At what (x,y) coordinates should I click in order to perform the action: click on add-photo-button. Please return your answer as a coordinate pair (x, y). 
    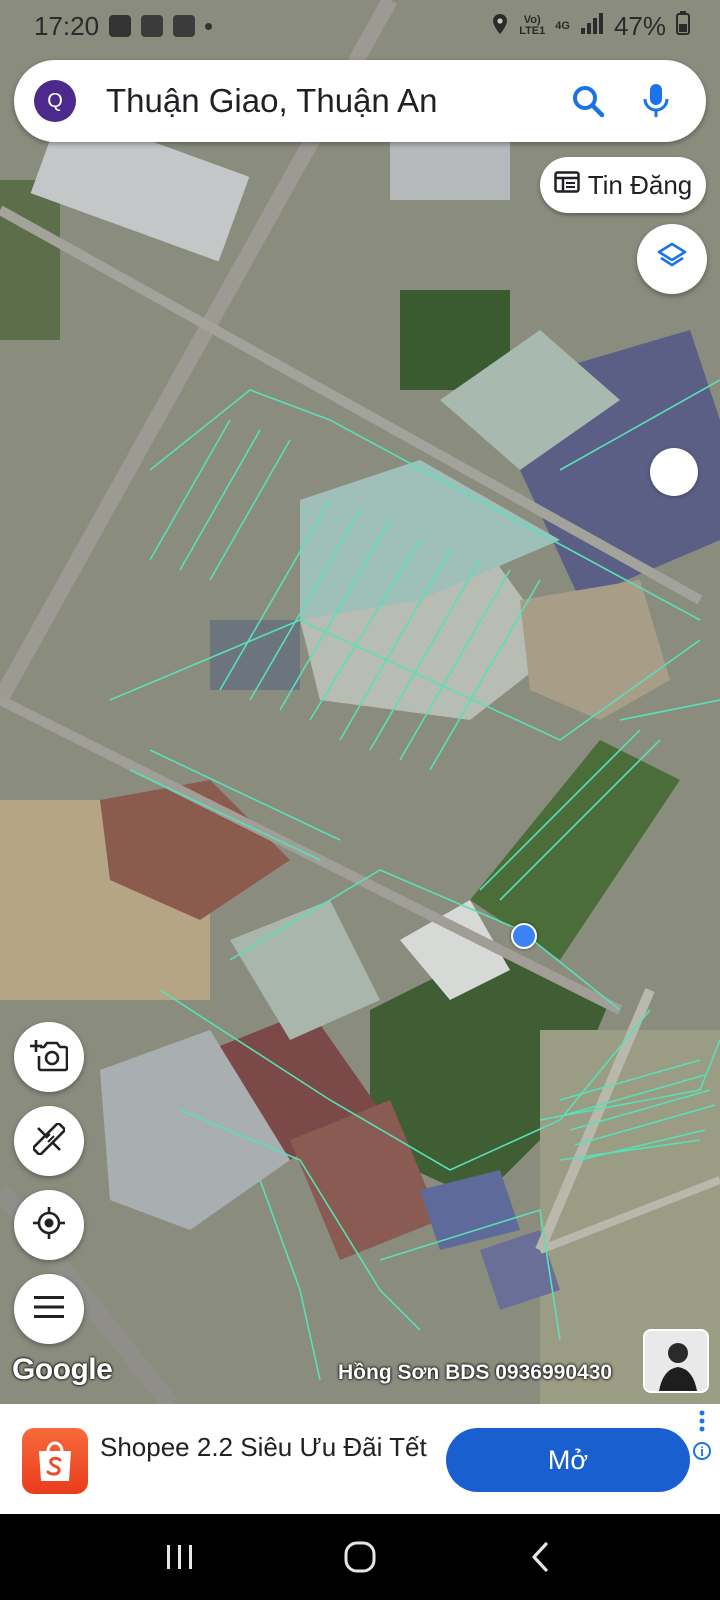
    Looking at the image, I should click on (49, 1057).